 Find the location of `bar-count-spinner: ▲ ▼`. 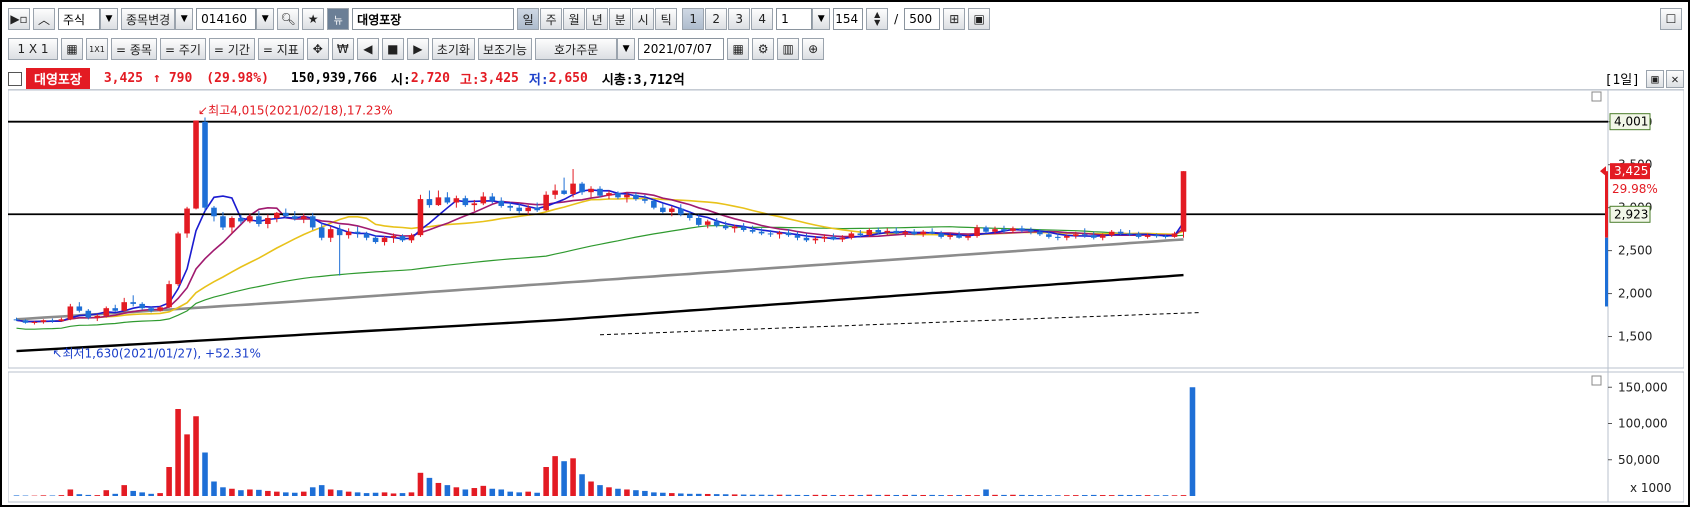

bar-count-spinner: ▲ ▼ is located at coordinates (877, 19).